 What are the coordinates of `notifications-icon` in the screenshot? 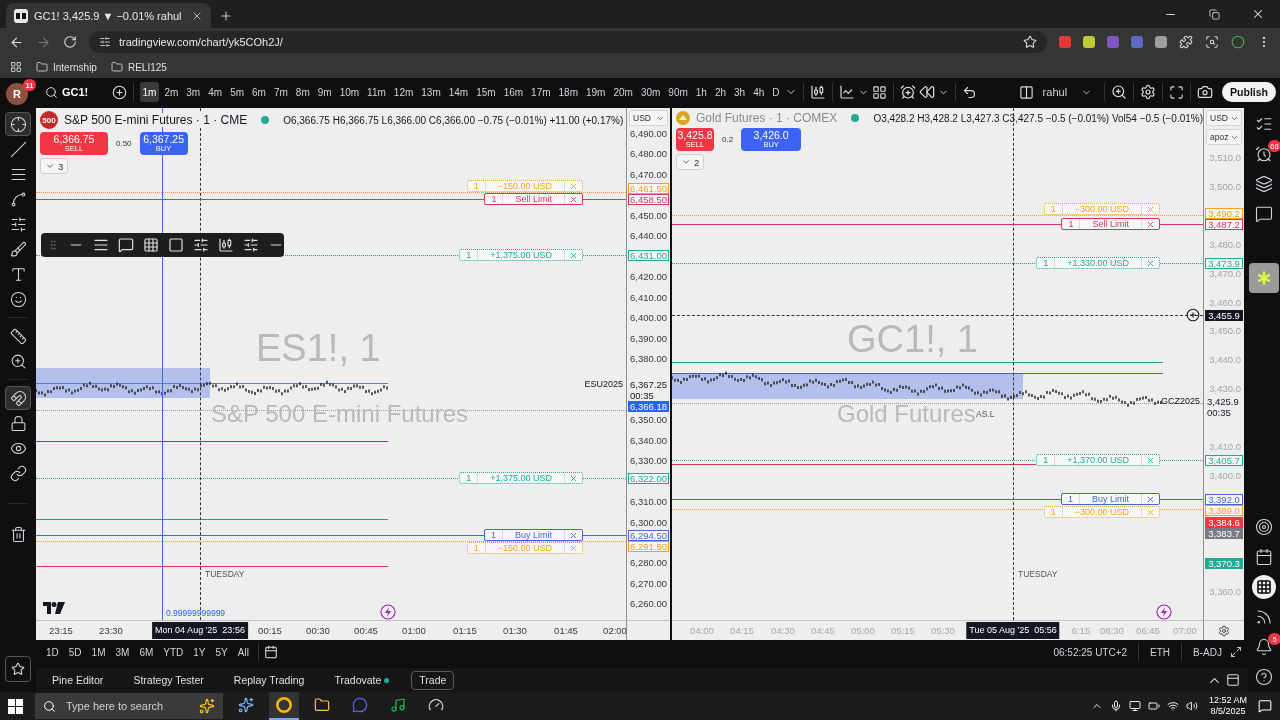 It's located at (1265, 706).